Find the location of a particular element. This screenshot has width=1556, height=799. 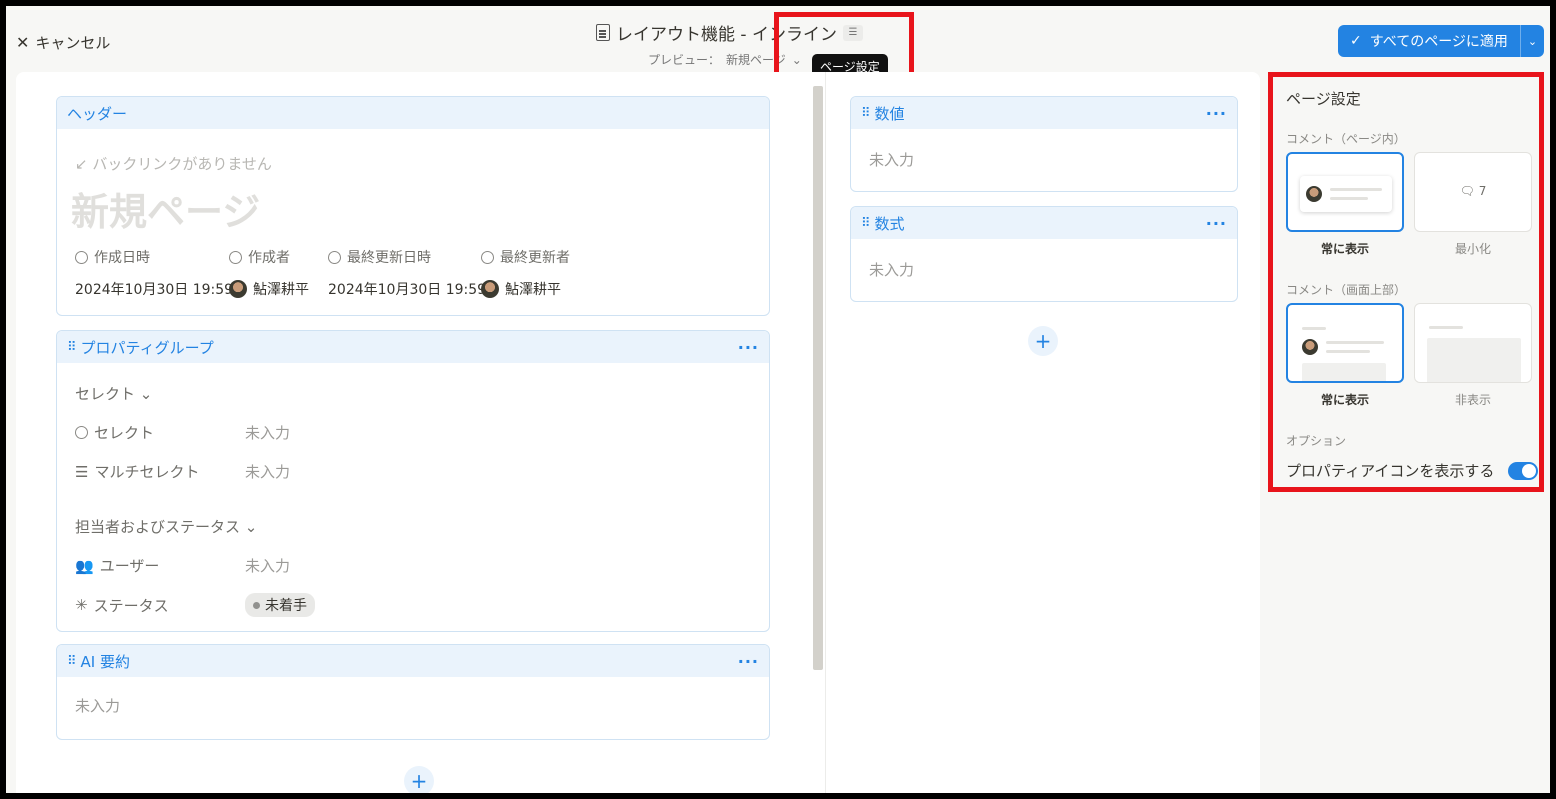

apply-all-button: ✓ すべてのページに適用 ⌄ is located at coordinates (1441, 41).